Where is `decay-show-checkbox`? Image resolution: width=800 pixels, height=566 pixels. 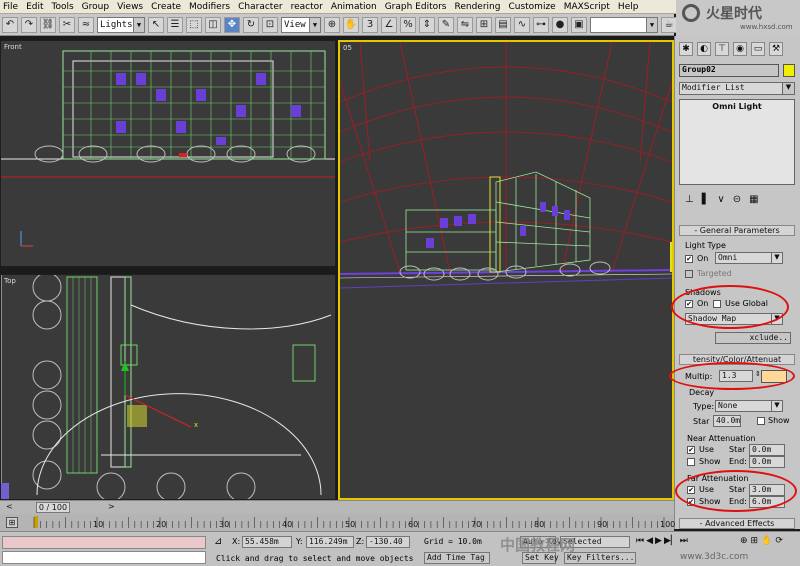 decay-show-checkbox is located at coordinates (761, 421).